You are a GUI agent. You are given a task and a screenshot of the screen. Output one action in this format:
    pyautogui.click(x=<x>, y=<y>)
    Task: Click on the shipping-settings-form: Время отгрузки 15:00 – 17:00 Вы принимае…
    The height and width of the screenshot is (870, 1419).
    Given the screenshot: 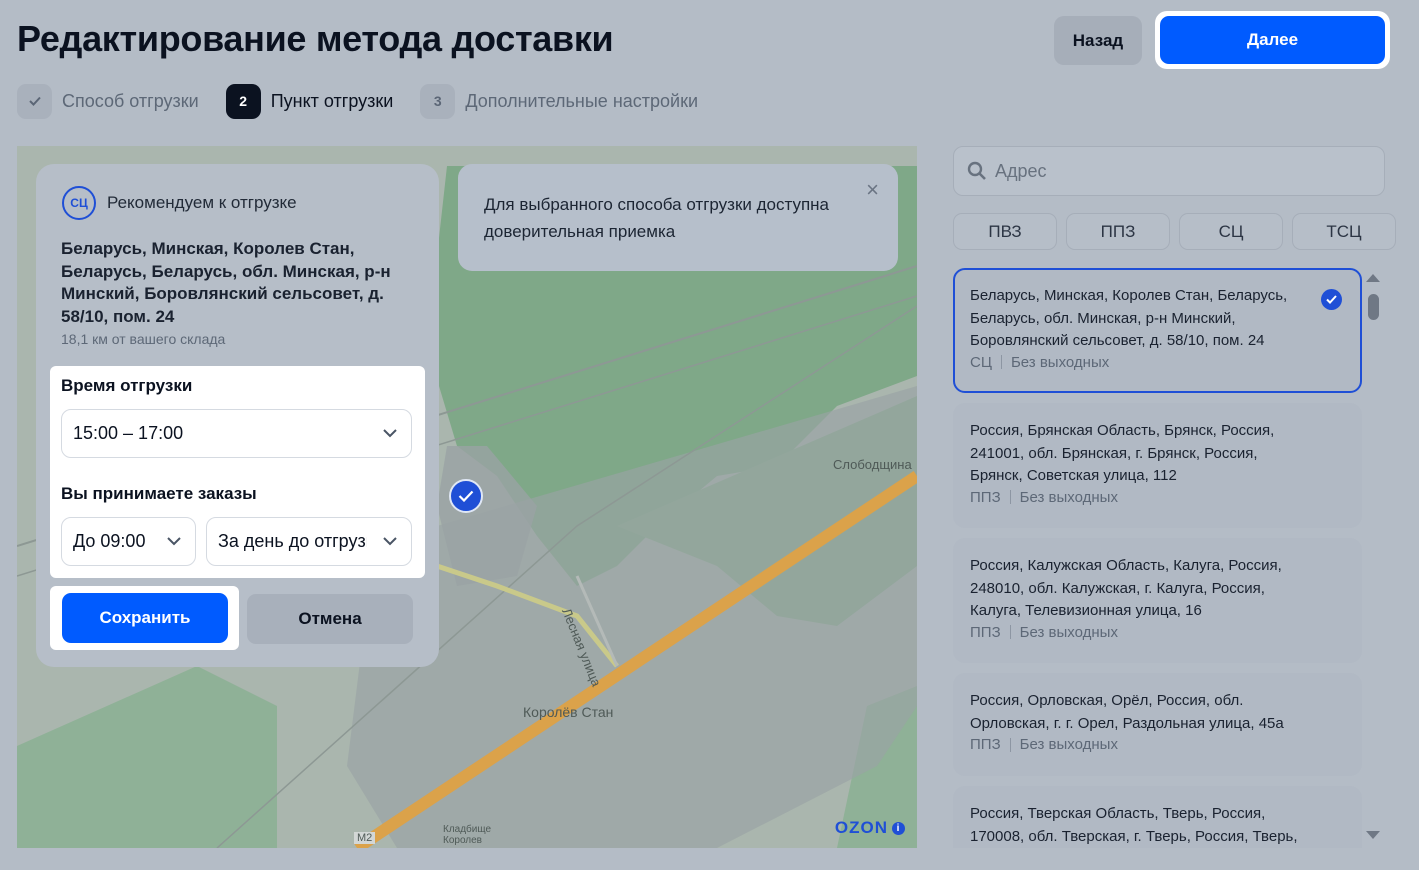 What is the action you would take?
    pyautogui.click(x=237, y=472)
    